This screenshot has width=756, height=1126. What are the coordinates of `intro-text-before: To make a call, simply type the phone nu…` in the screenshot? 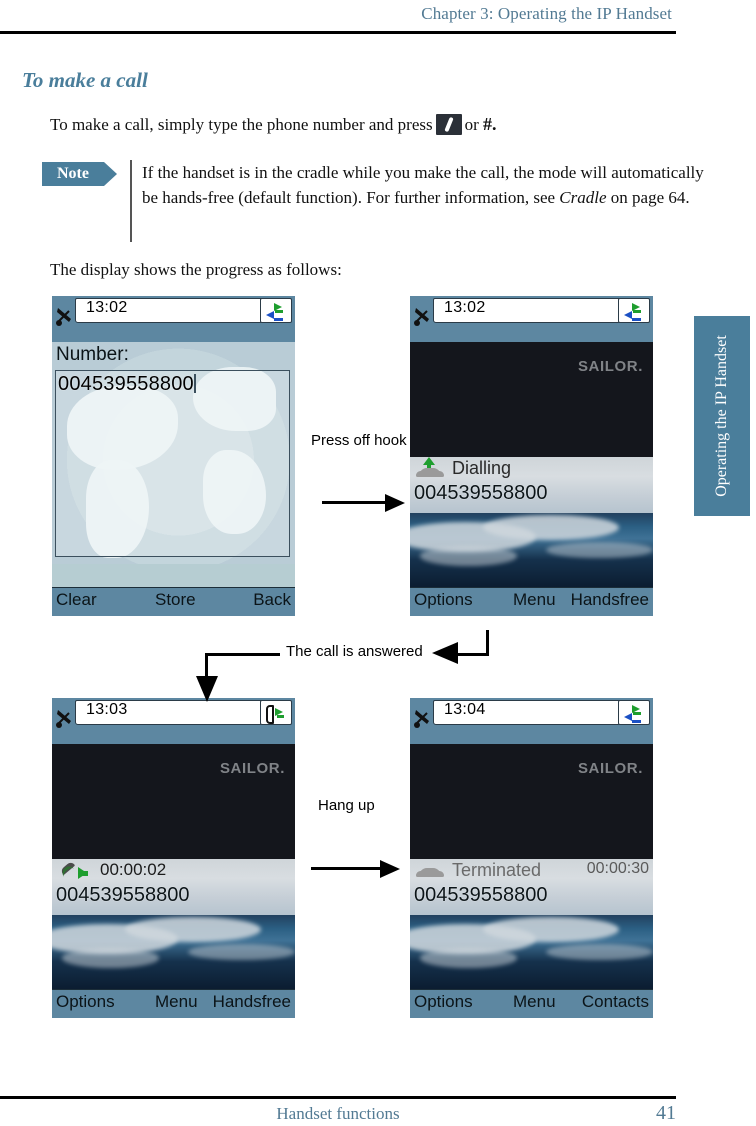 It's located at (241, 124).